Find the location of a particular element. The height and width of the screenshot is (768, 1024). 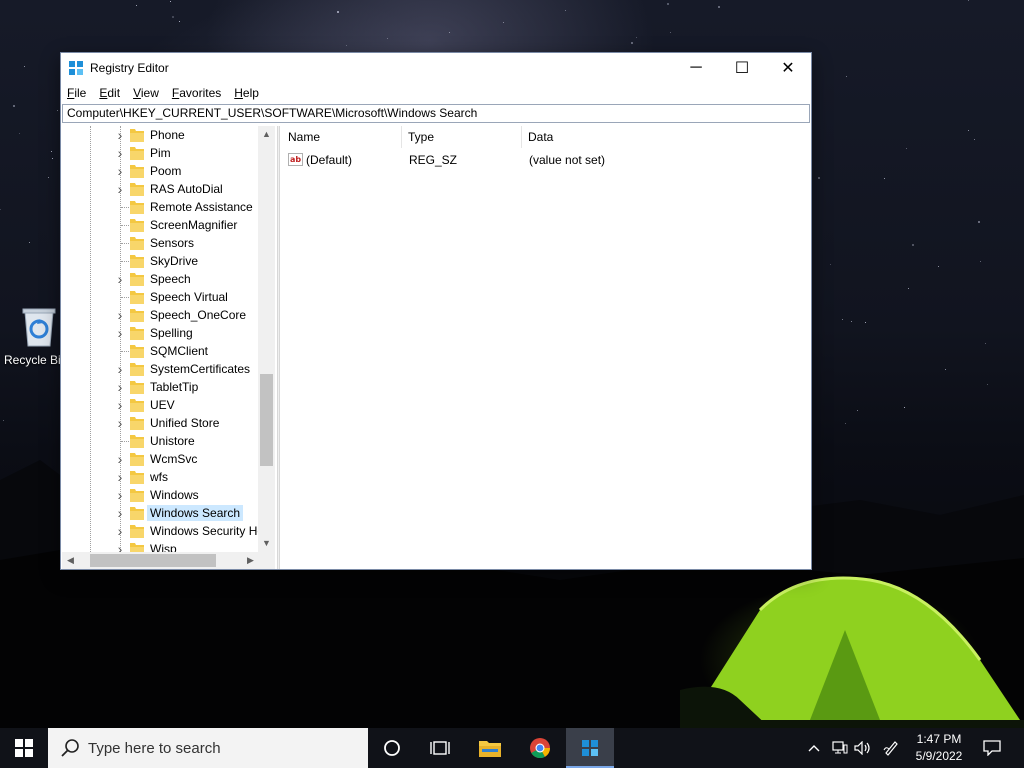

volume-tray-button is located at coordinates (863, 748).